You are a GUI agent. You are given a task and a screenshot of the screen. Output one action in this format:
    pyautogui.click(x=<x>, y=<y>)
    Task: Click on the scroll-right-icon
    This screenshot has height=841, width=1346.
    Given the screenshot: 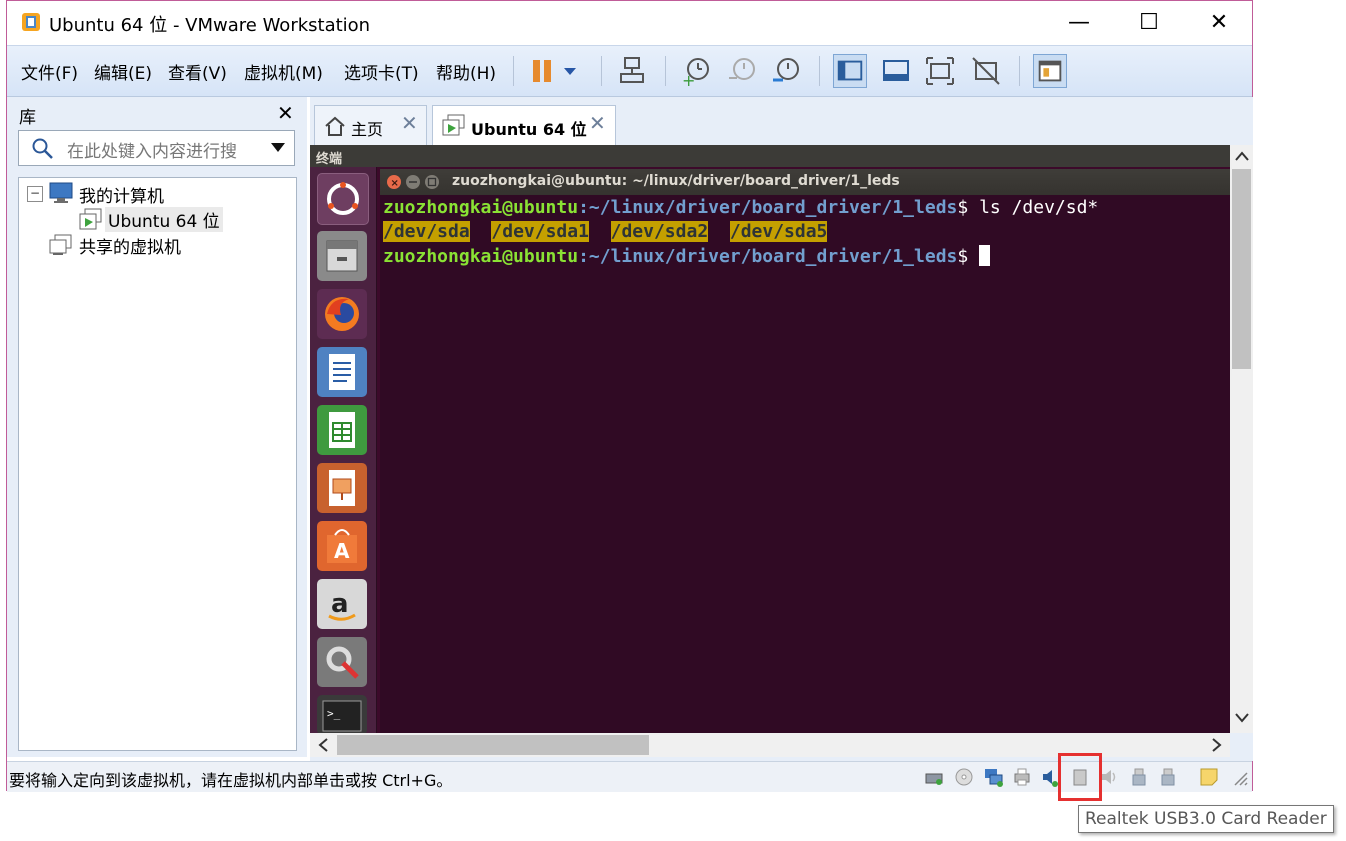 What is the action you would take?
    pyautogui.click(x=1217, y=745)
    